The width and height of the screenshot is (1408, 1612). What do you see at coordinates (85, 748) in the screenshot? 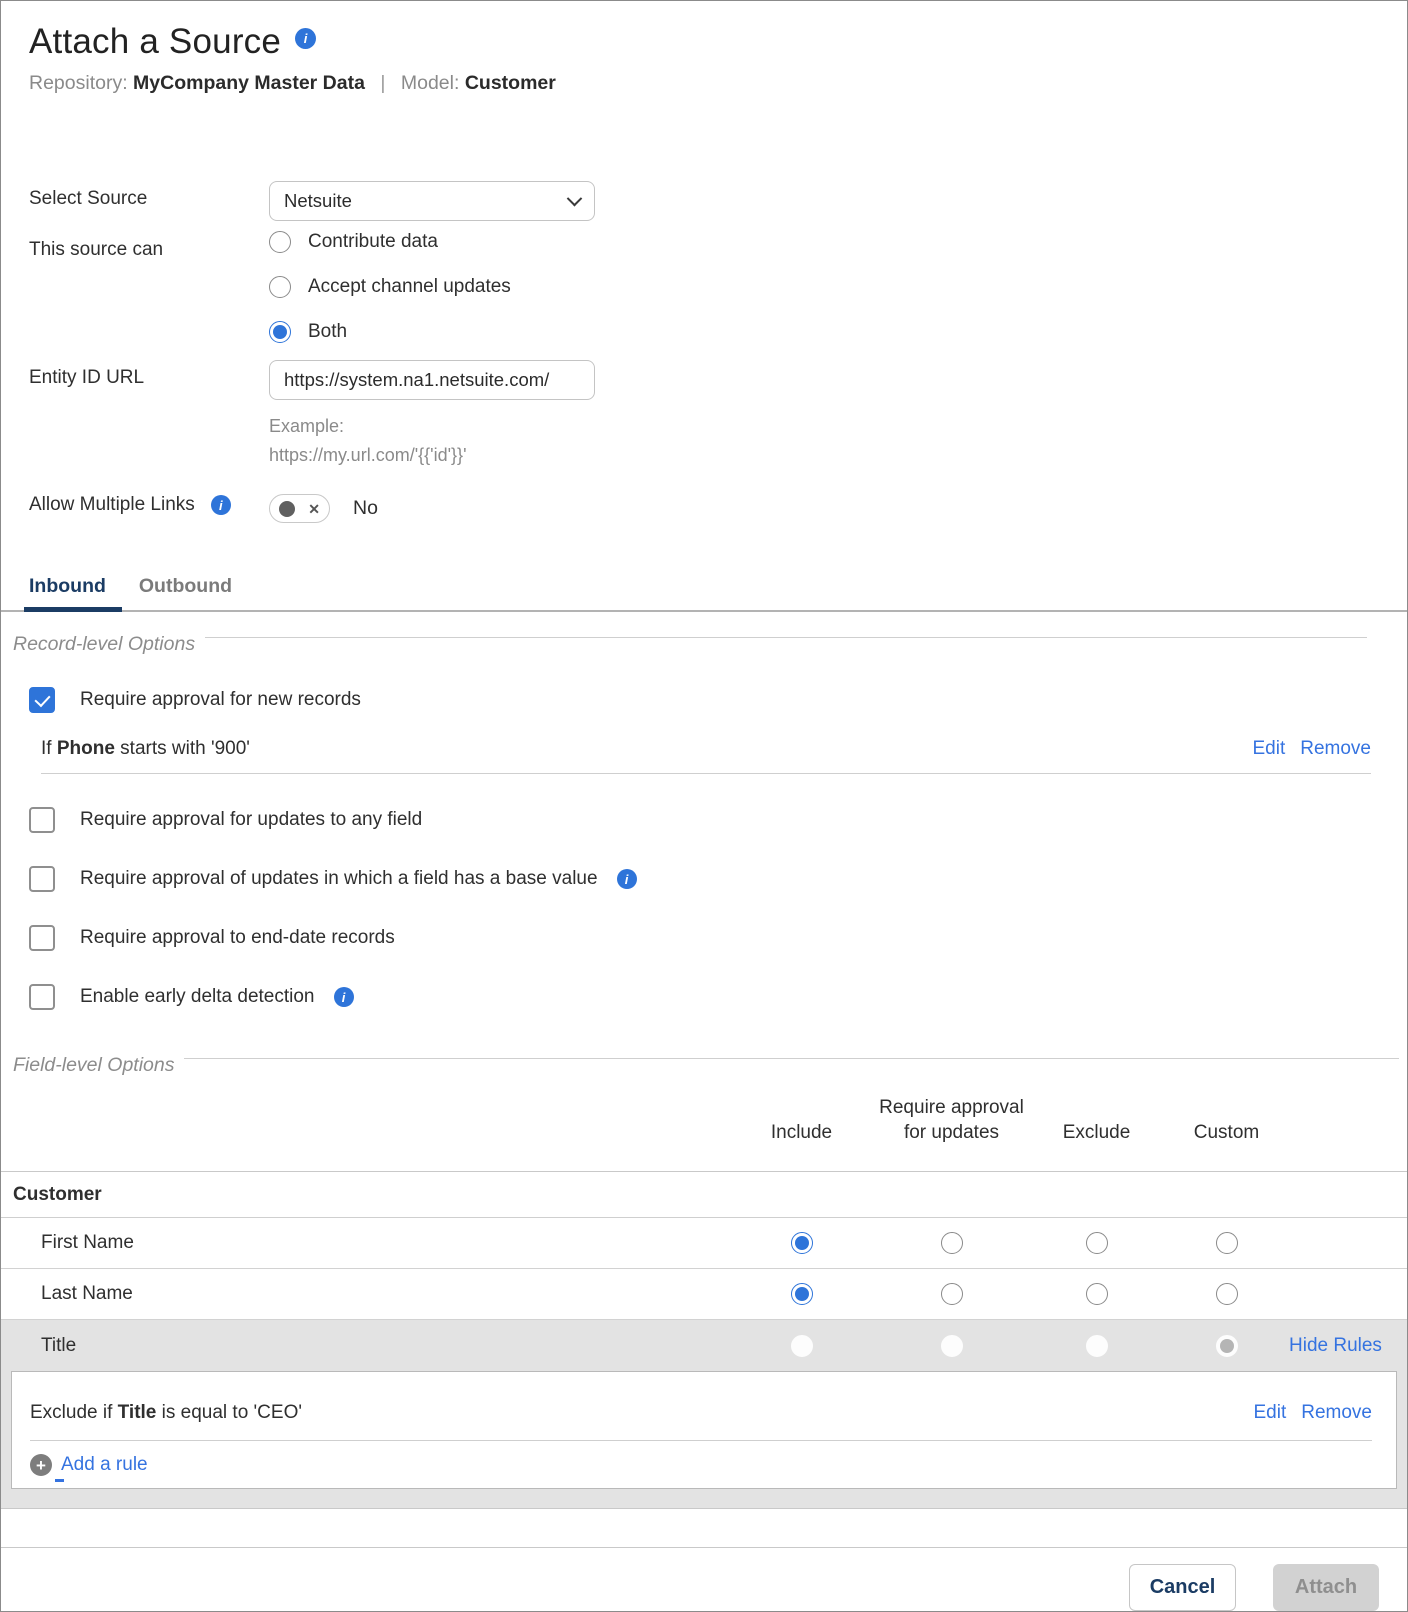
I see `rule-field-name: Phone` at bounding box center [85, 748].